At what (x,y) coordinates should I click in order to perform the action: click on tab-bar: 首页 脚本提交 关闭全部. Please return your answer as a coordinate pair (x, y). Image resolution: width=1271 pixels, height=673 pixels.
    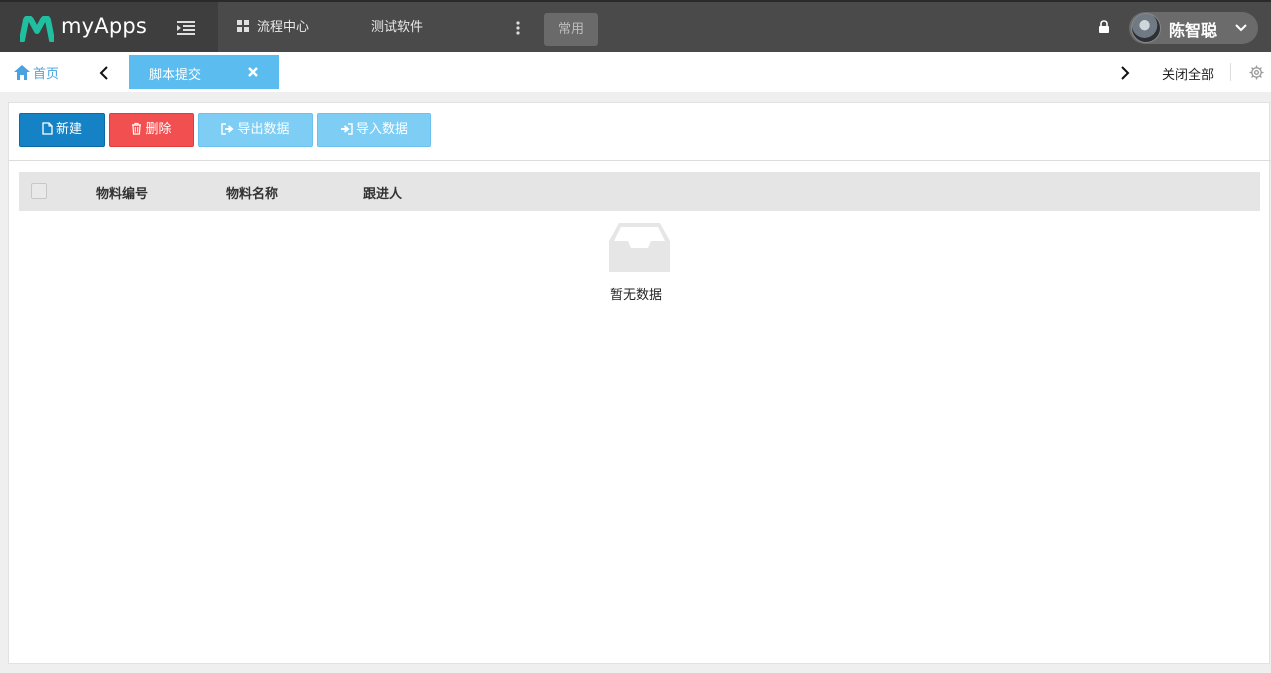
    Looking at the image, I should click on (635, 72).